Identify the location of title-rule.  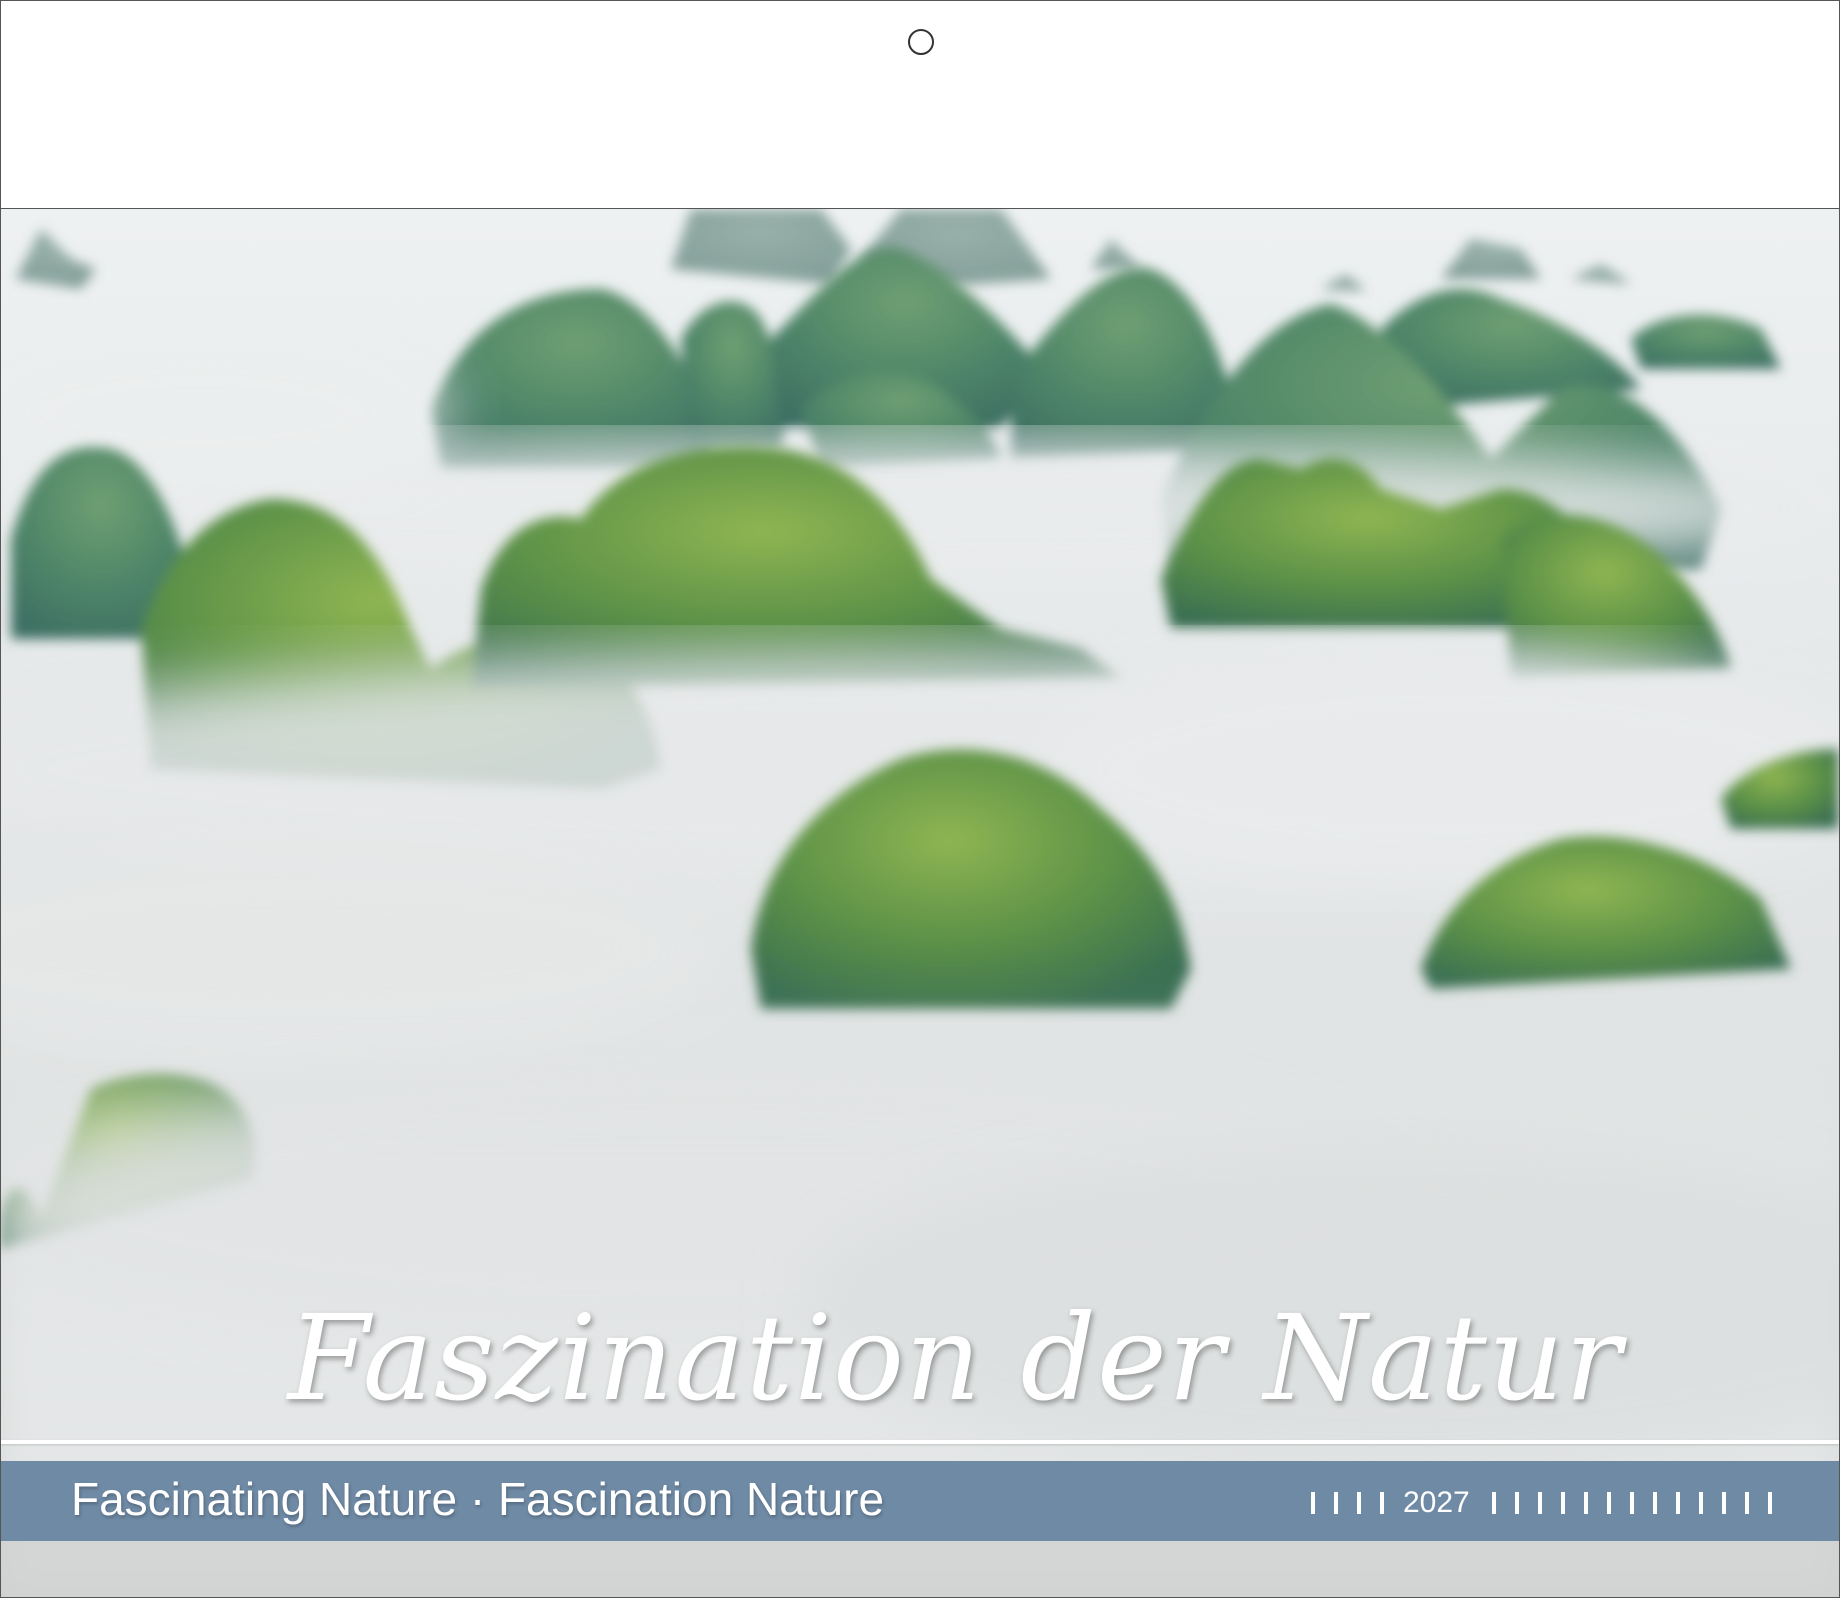
(920, 1442).